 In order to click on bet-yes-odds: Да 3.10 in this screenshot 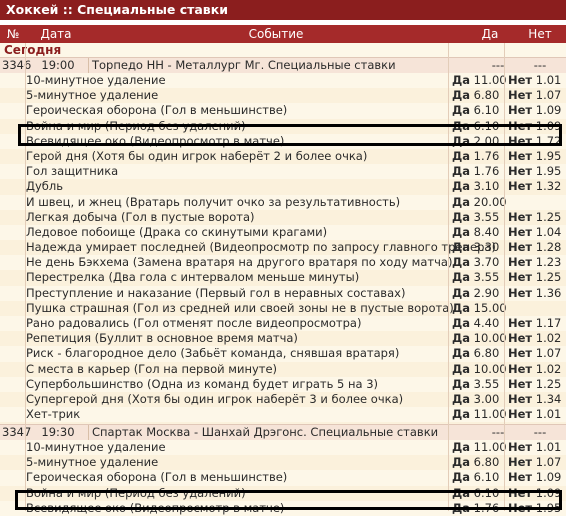, I will do `click(475, 186)`.